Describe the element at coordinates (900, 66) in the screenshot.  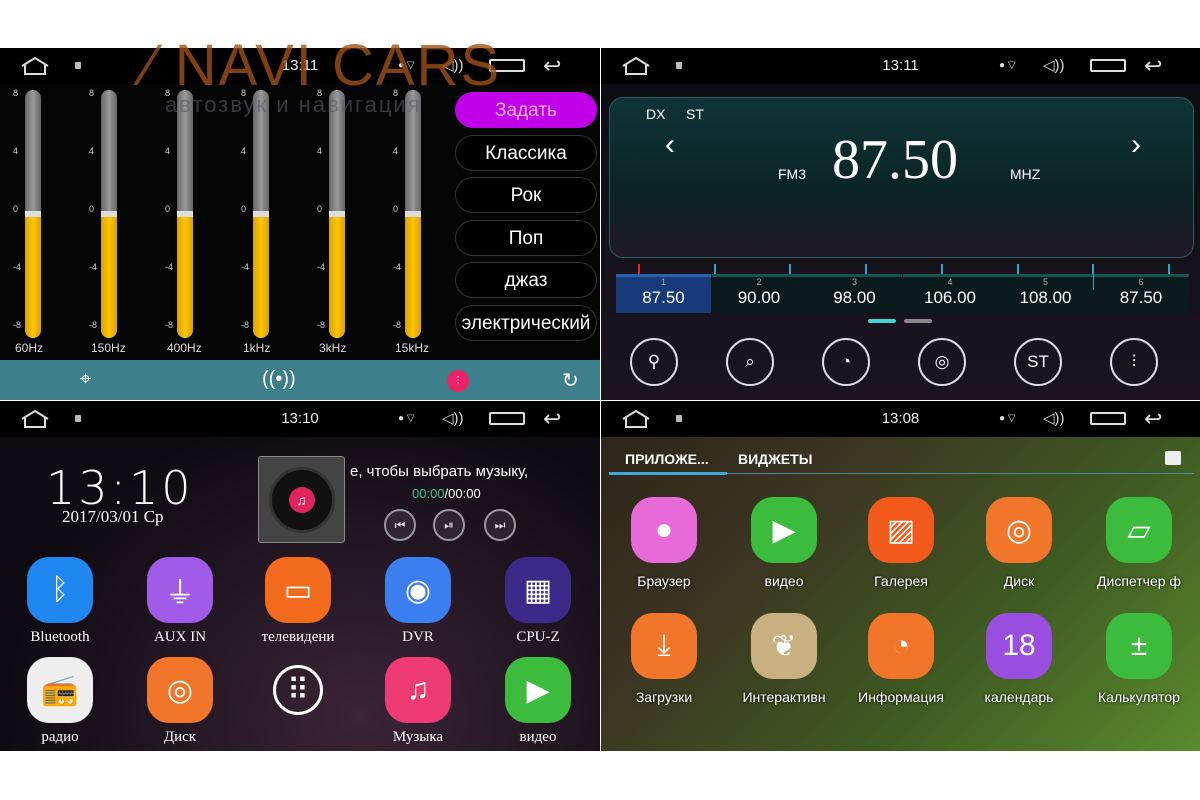
I see `status-bar: 13:11 ● ▽ ◁)) ↩` at that location.